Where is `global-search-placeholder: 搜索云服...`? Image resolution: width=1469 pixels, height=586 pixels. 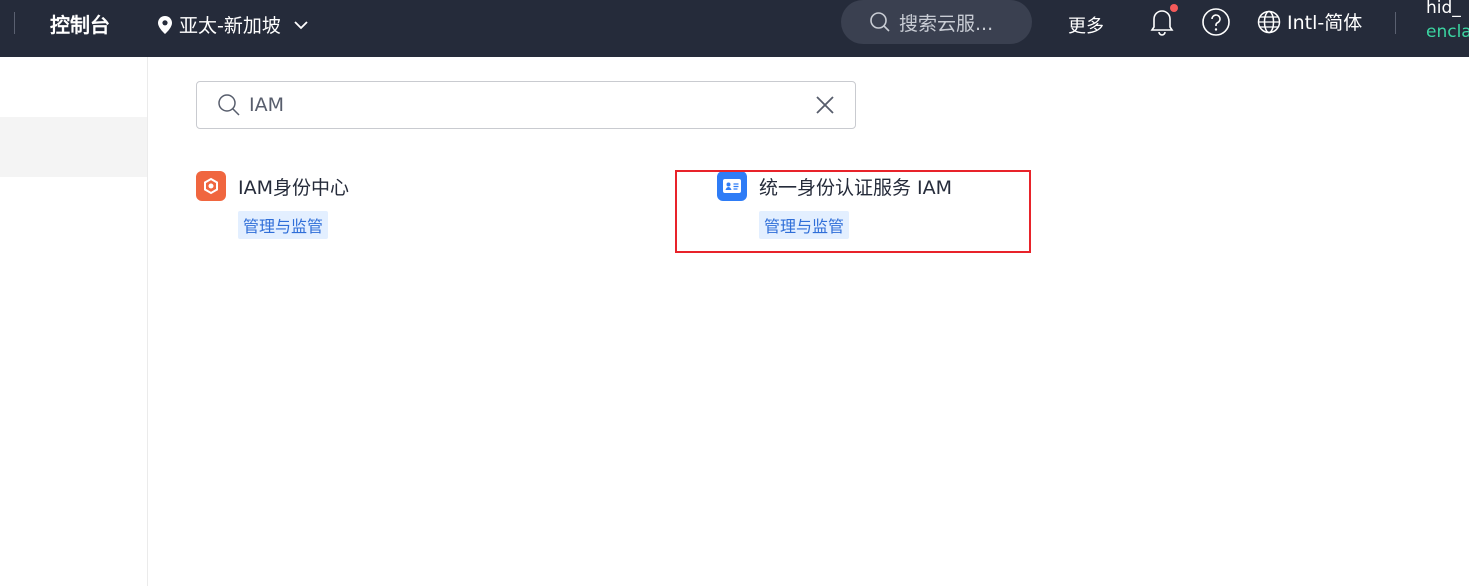 global-search-placeholder: 搜索云服... is located at coordinates (946, 23).